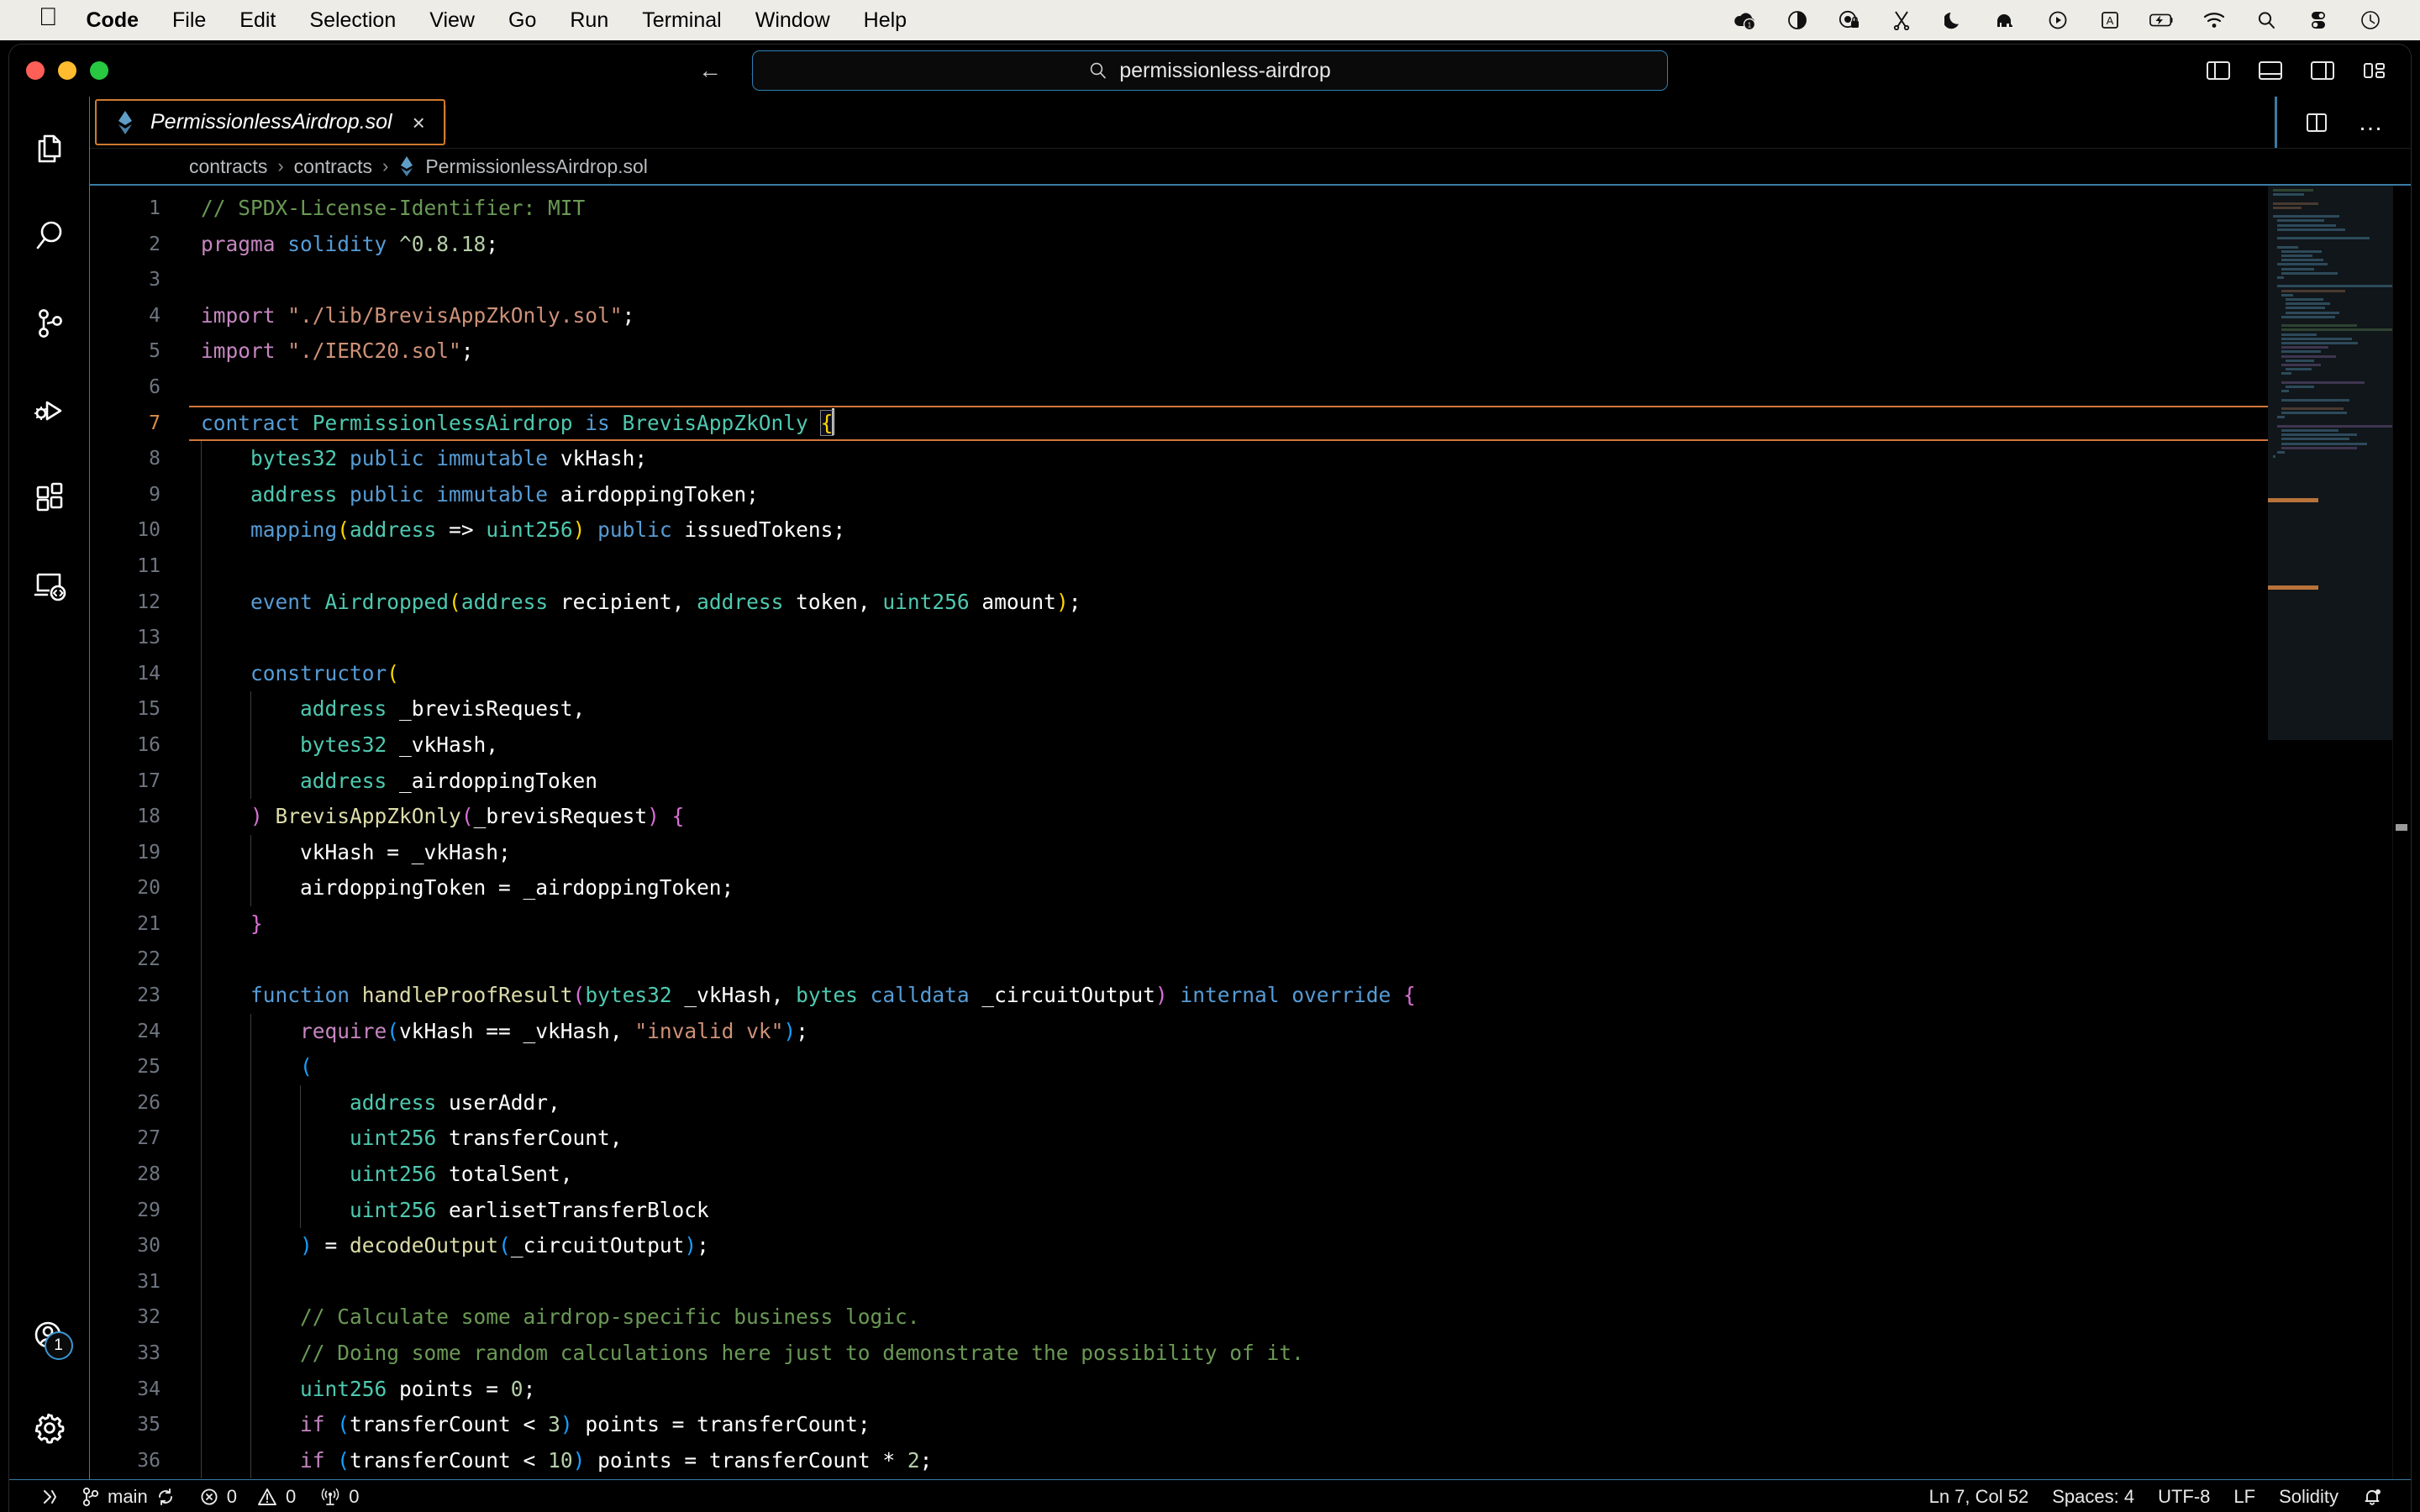  I want to click on minimap-line, so click(2274, 457).